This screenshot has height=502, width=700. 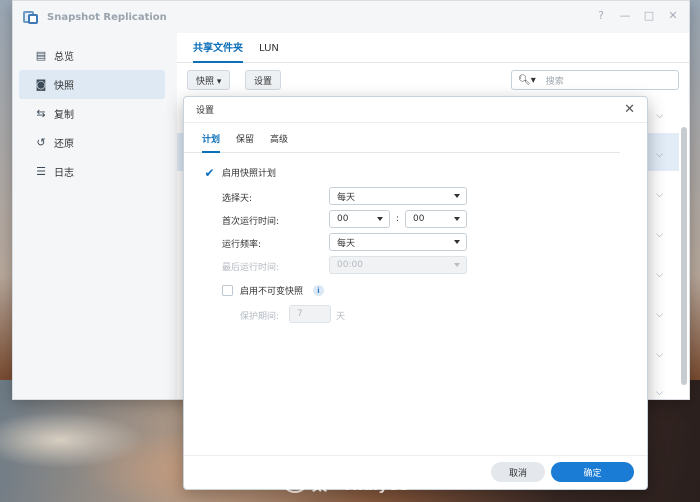 What do you see at coordinates (209, 80) in the screenshot?
I see `snapshot-menu-button: 快照 ▾` at bounding box center [209, 80].